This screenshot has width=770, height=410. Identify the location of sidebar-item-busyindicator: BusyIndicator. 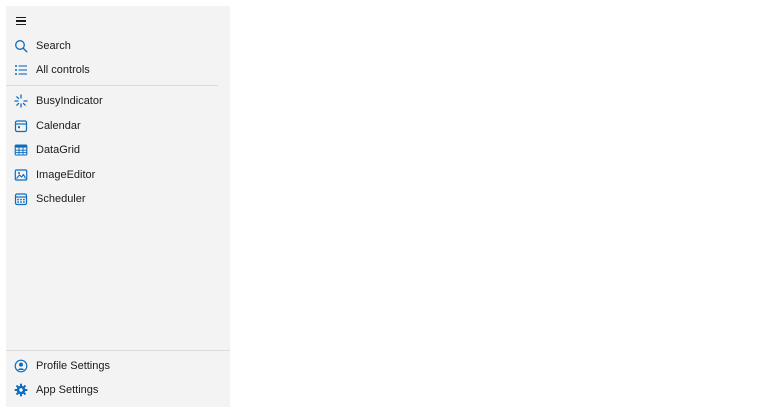
(118, 101).